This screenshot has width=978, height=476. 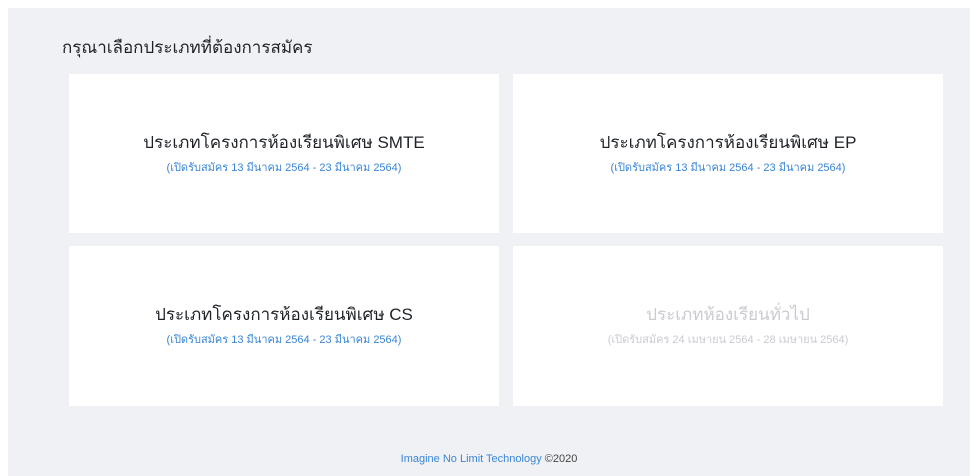 I want to click on footer: Imagine No Limit Technology ©2020, so click(x=489, y=459).